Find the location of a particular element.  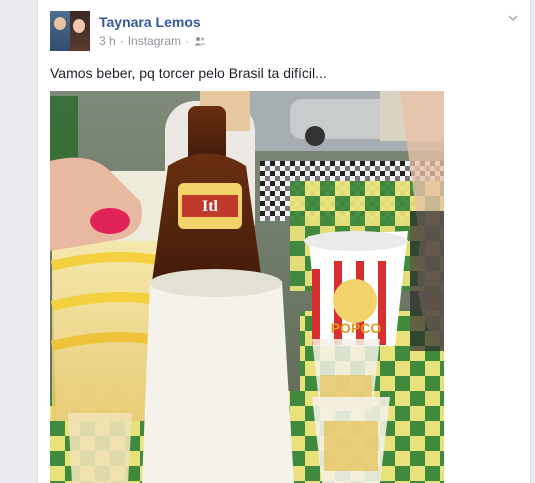

beer-label-text: Itl is located at coordinates (210, 206).